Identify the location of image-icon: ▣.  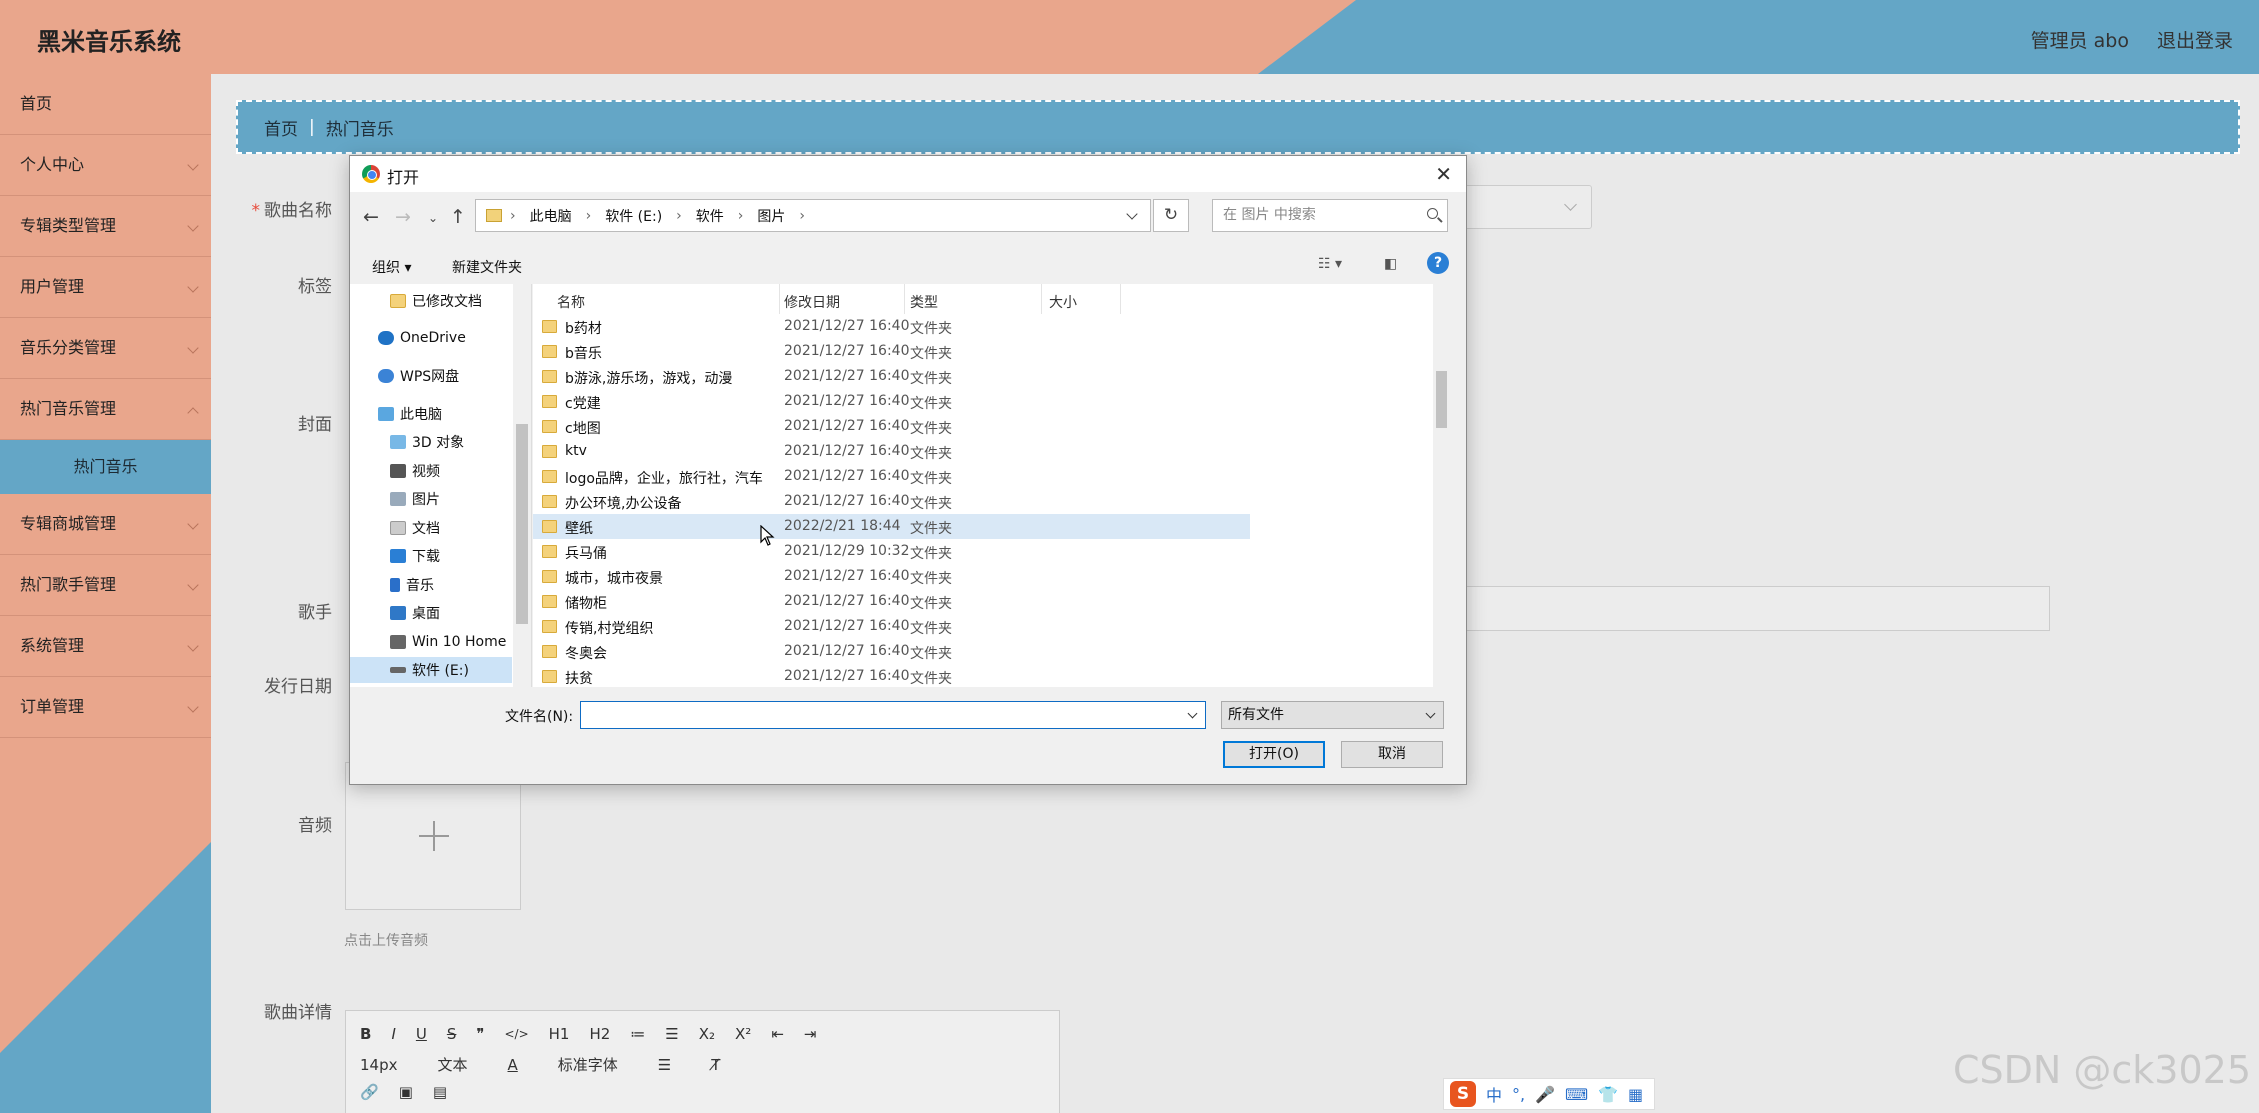
(406, 1092).